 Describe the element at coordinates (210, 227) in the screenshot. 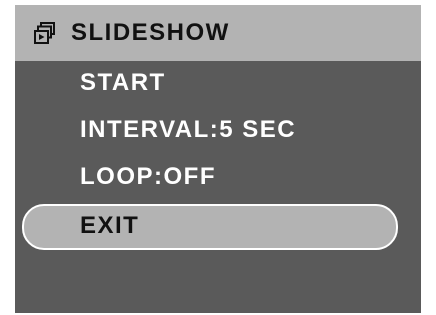

I see `selection-highlight` at that location.